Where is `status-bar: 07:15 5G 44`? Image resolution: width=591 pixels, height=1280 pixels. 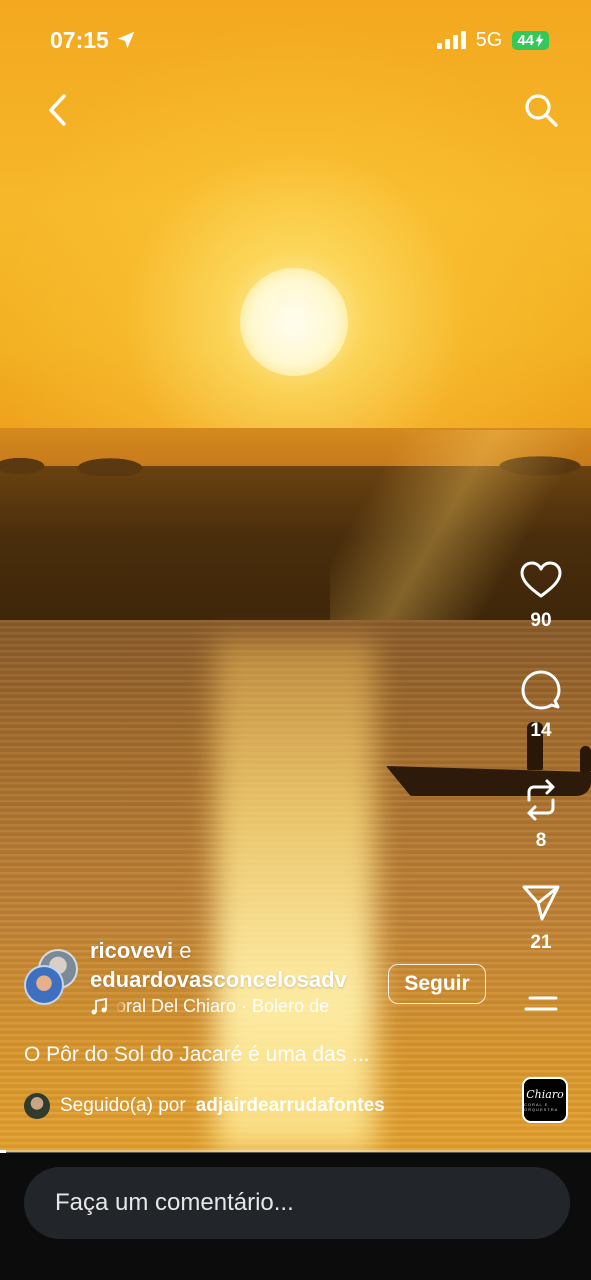
status-bar: 07:15 5G 44 is located at coordinates (295, 40).